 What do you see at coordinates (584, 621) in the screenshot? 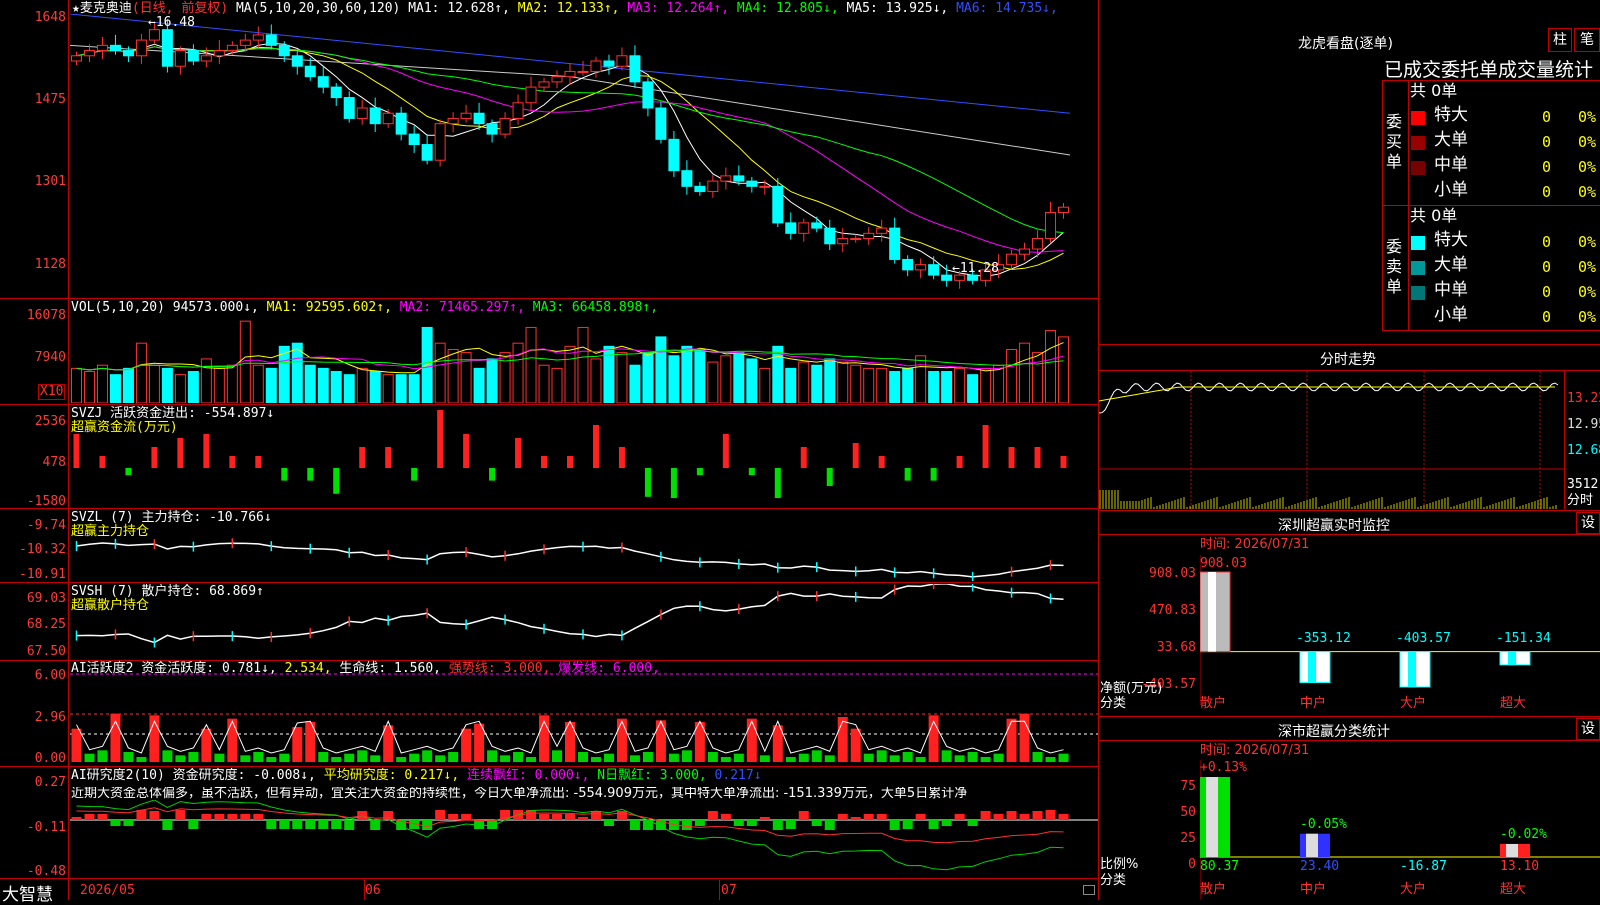
I see `svsh-line` at bounding box center [584, 621].